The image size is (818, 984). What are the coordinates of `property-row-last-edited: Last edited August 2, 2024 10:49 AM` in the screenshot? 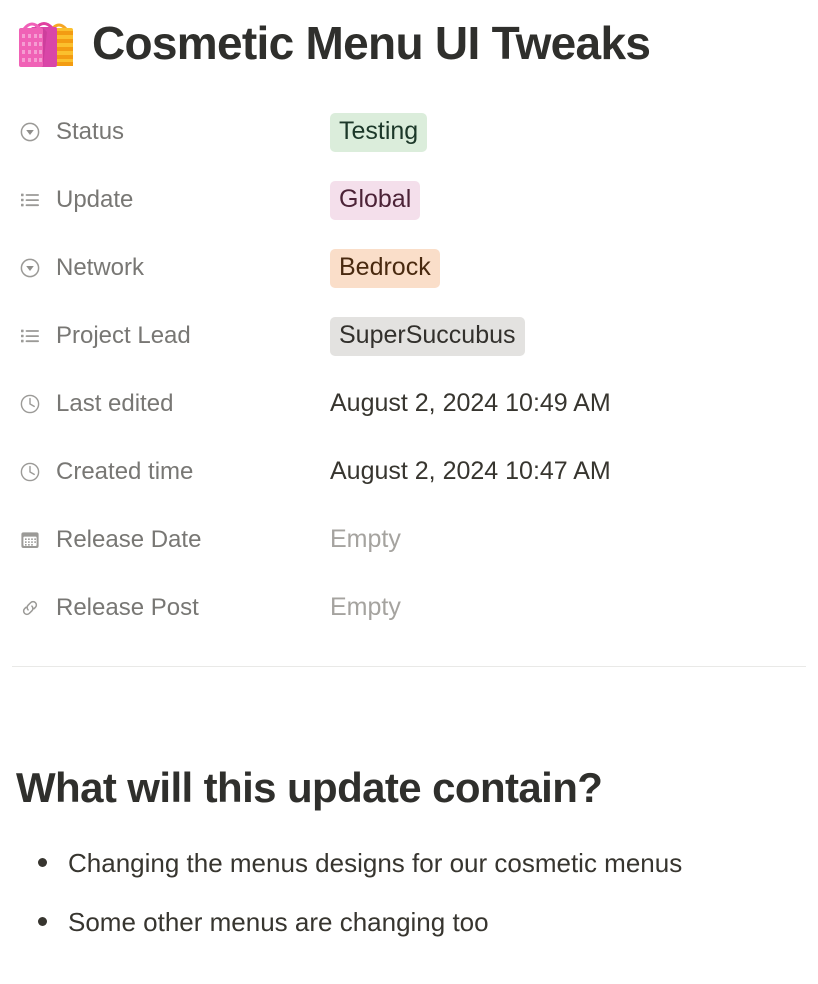 It's located at (418, 404).